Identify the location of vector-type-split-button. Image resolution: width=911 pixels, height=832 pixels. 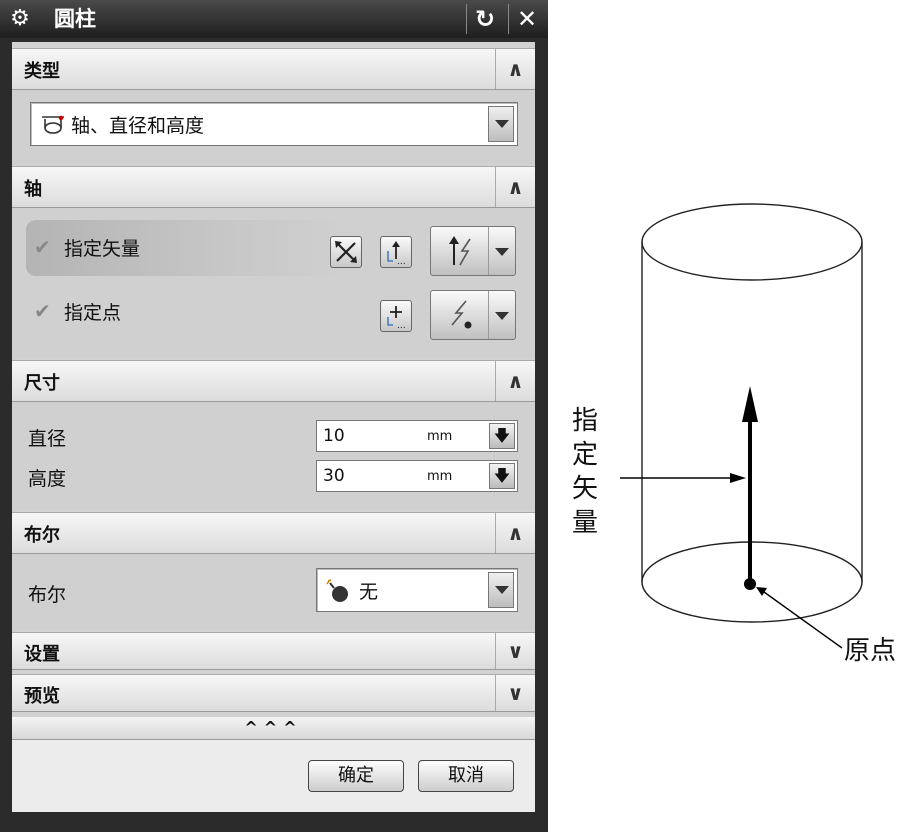
(473, 251).